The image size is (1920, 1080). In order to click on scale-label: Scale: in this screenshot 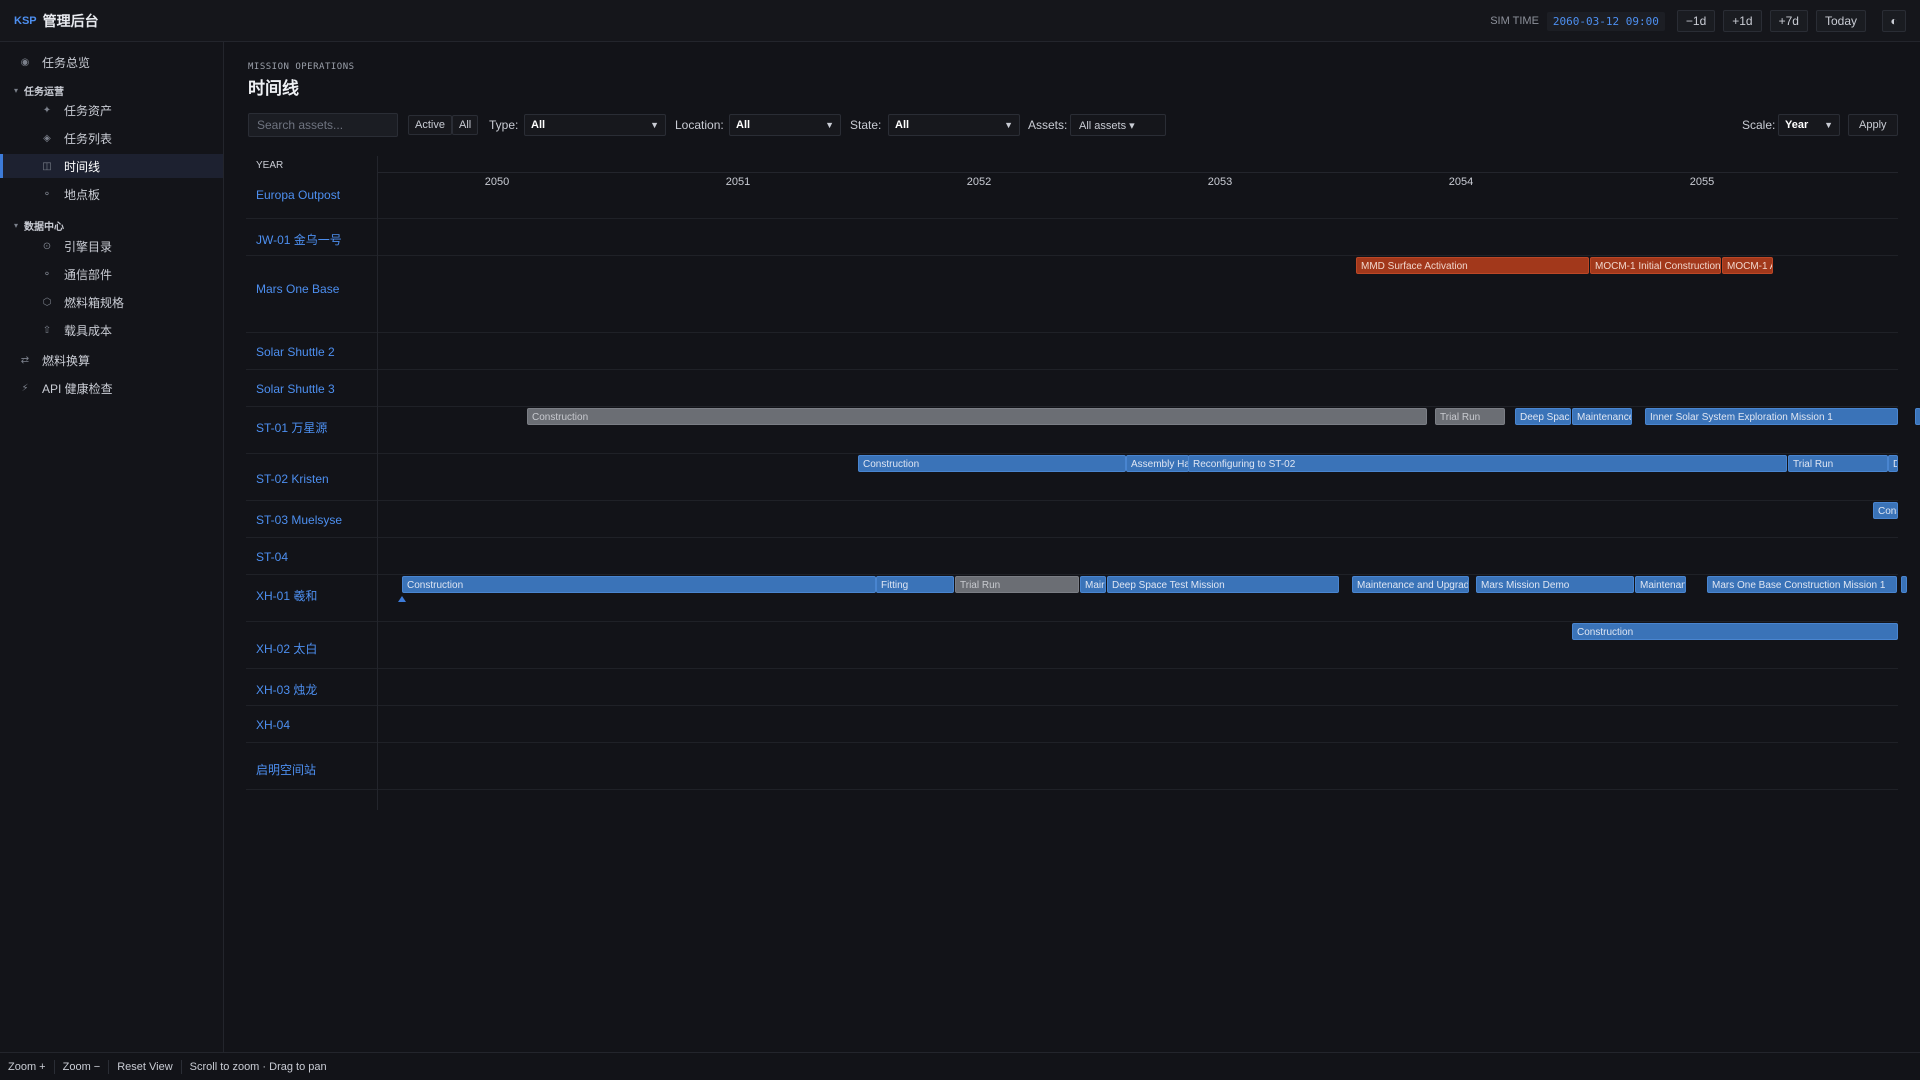, I will do `click(1759, 125)`.